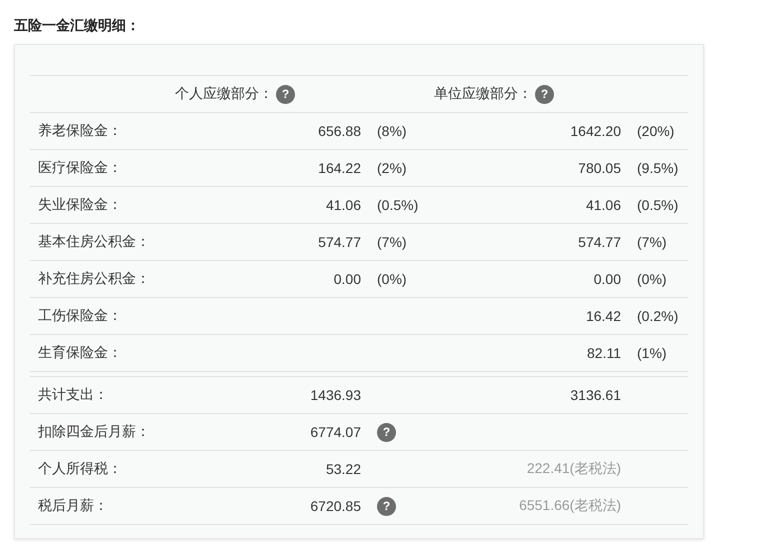 This screenshot has width=768, height=558. I want to click on row-label: 扣除四金后月薪：, so click(94, 432).